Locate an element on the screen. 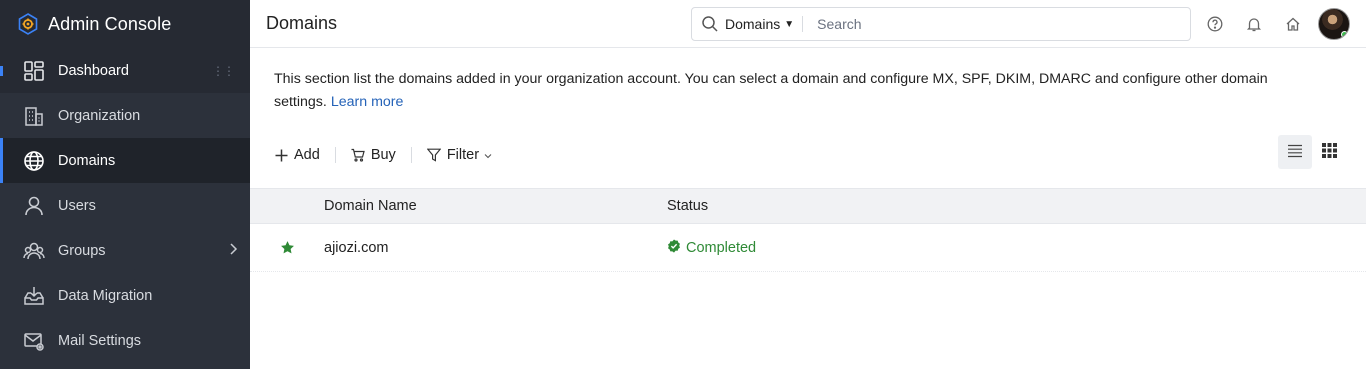  top-header: Domains Domains ▼ is located at coordinates (808, 24).